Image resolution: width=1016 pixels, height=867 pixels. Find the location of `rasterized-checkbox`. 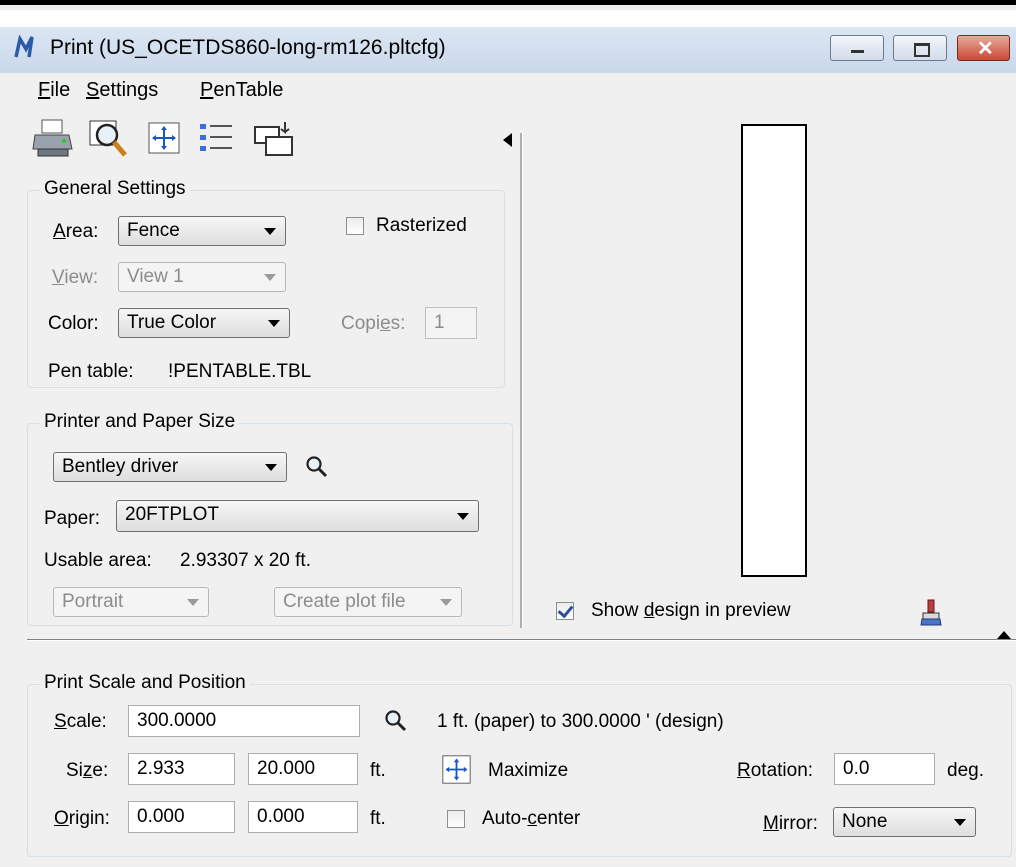

rasterized-checkbox is located at coordinates (355, 226).